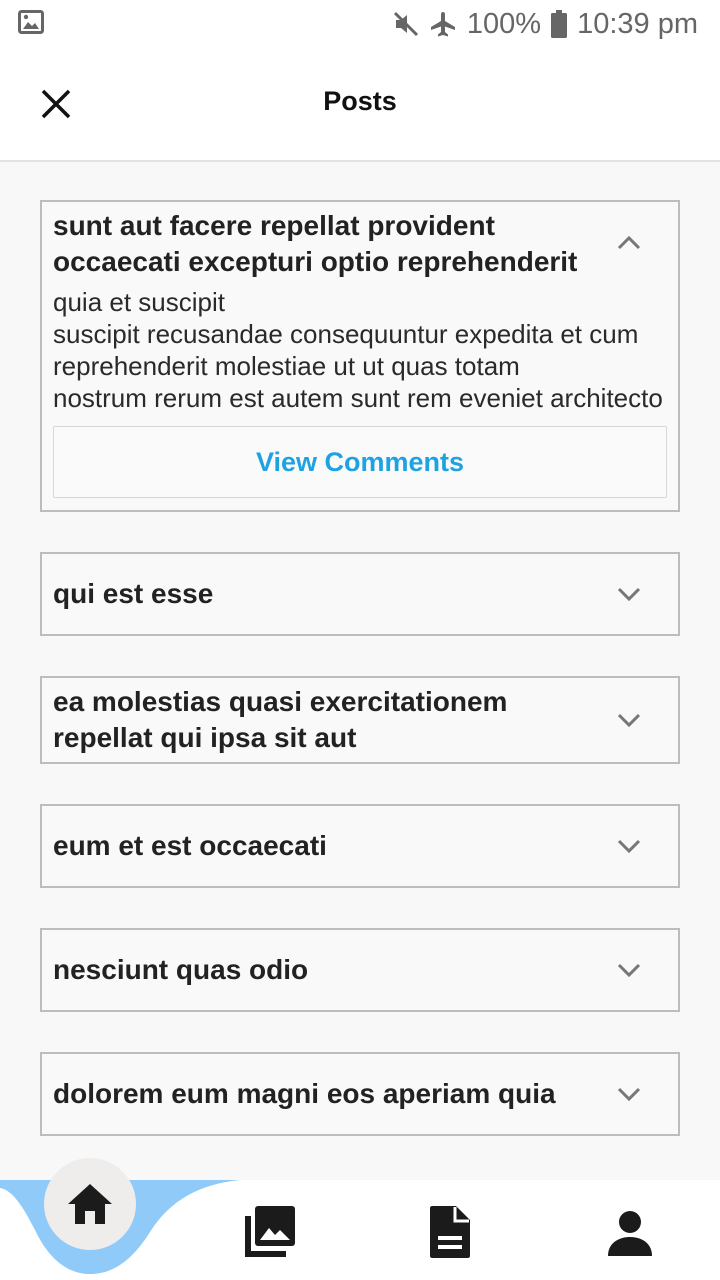 Image resolution: width=720 pixels, height=1280 pixels. What do you see at coordinates (181, 969) in the screenshot?
I see `post-title: nesciunt quas odio` at bounding box center [181, 969].